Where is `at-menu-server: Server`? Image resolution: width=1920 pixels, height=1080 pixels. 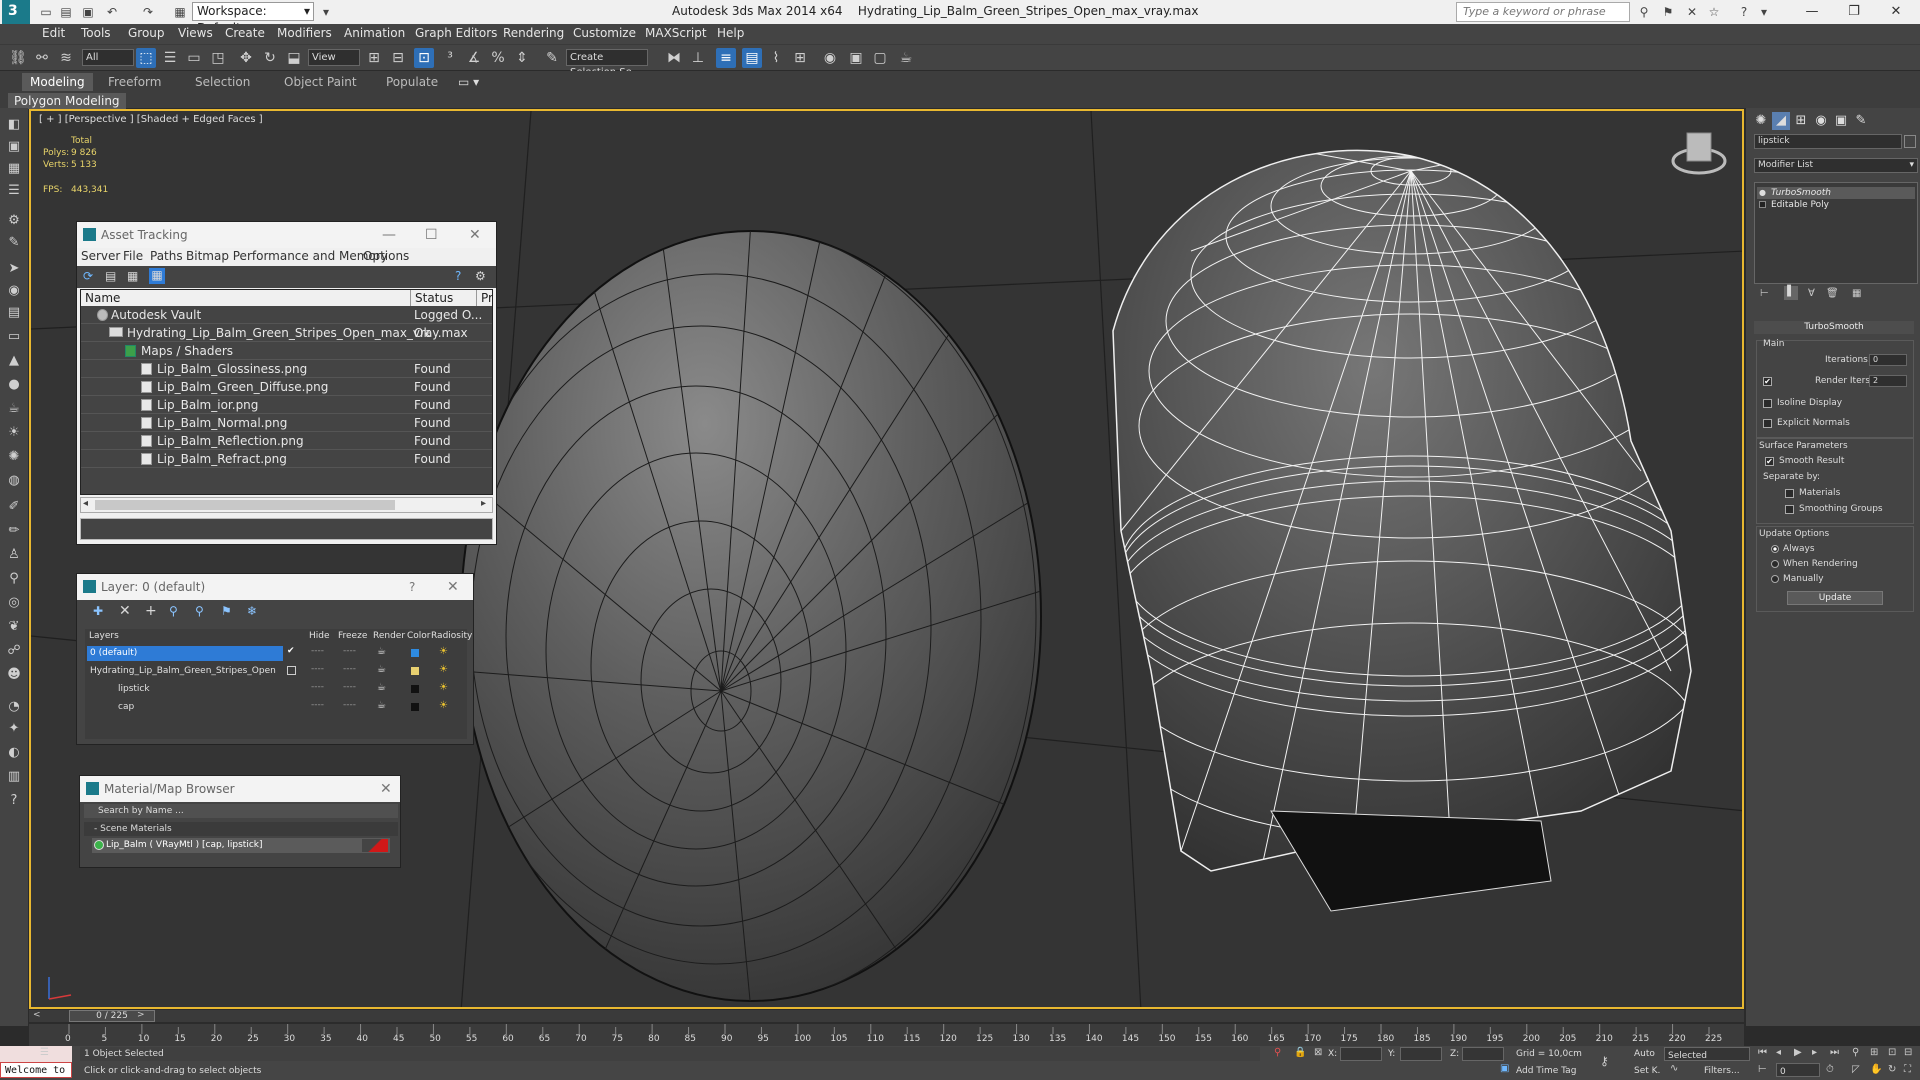 at-menu-server: Server is located at coordinates (100, 256).